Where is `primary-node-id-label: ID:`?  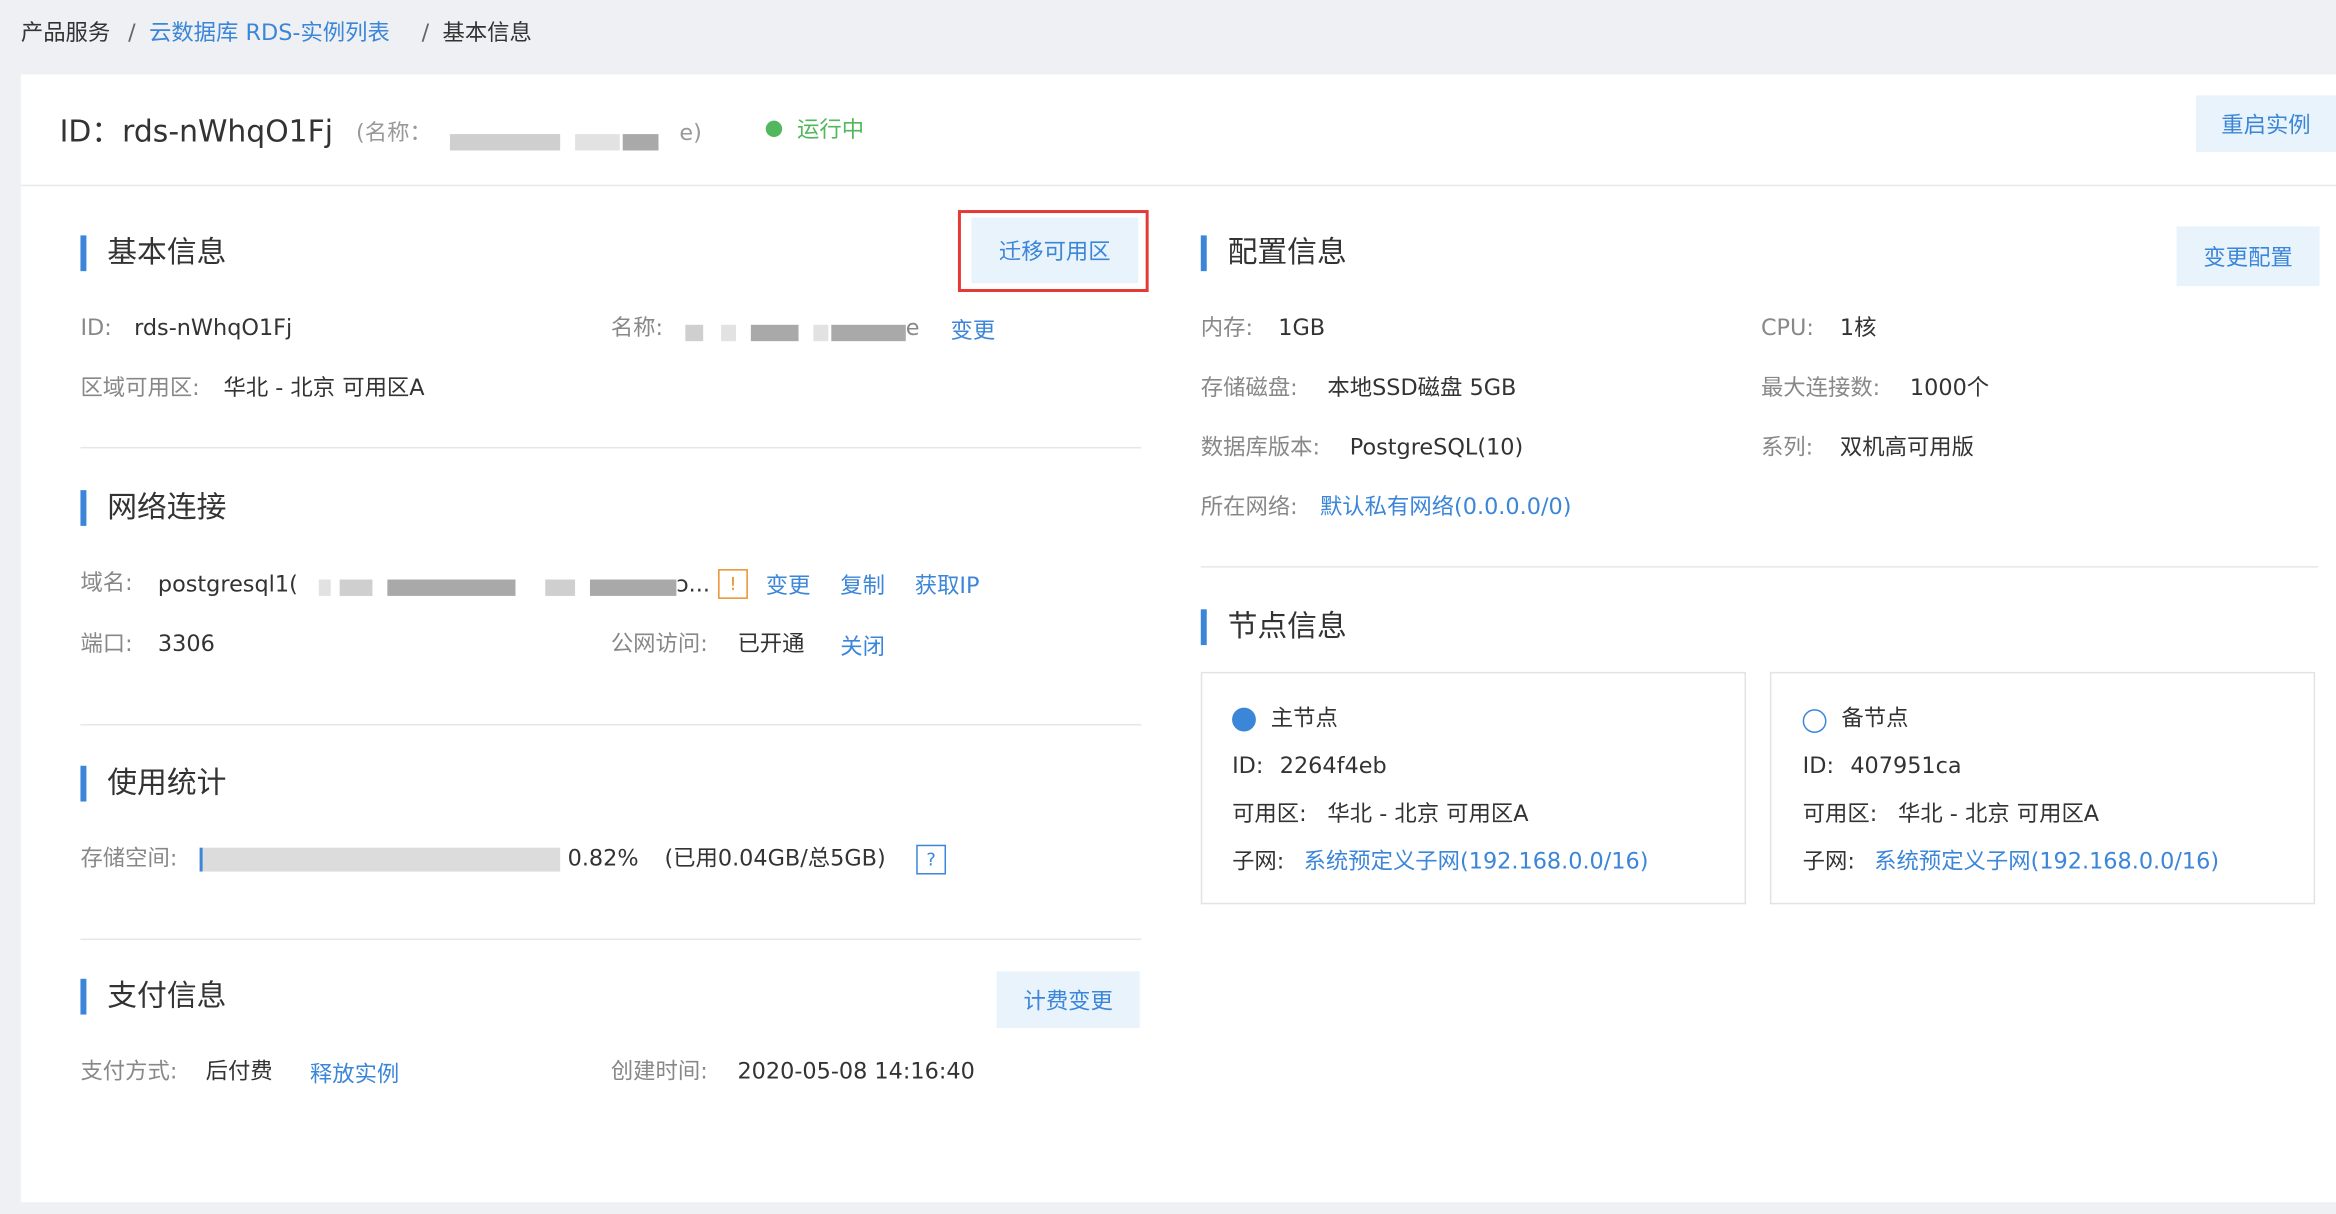 primary-node-id-label: ID: is located at coordinates (1248, 766).